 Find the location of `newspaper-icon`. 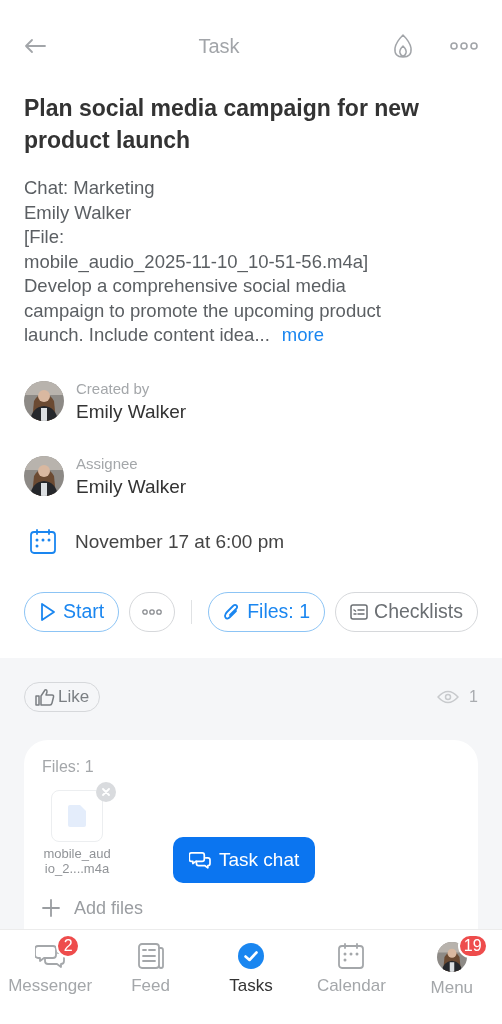

newspaper-icon is located at coordinates (150, 955).